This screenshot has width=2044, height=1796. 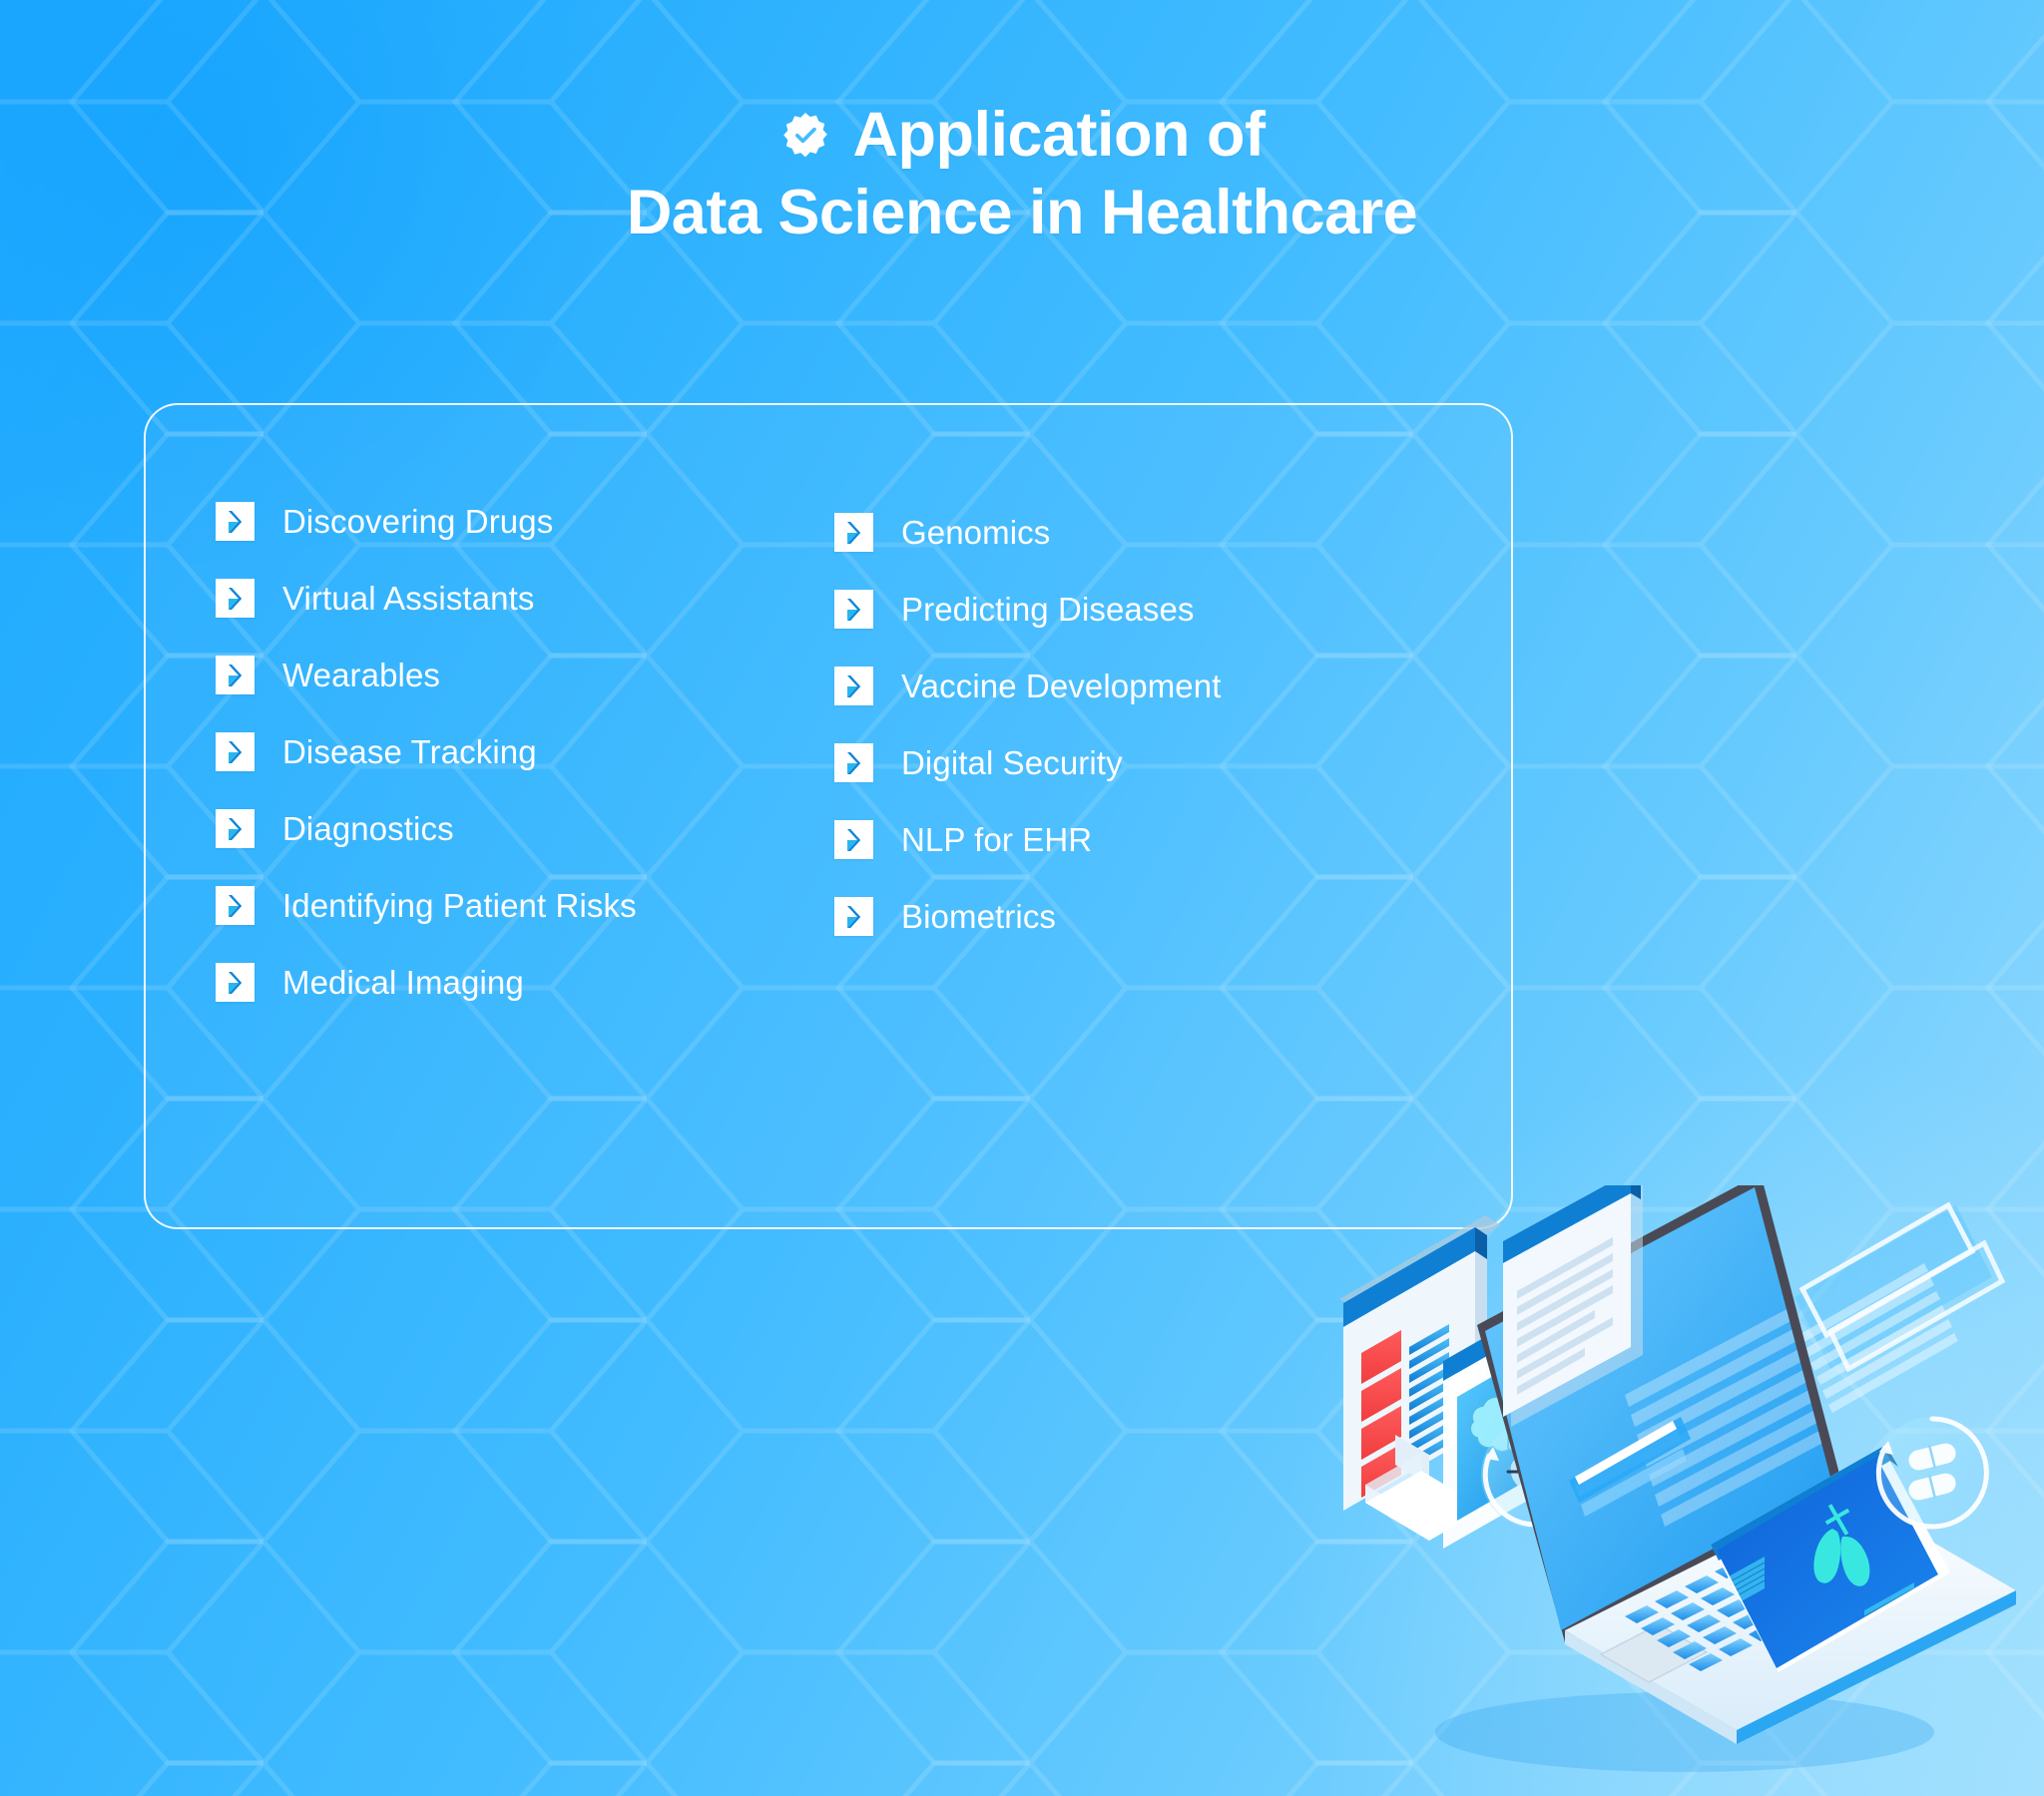 What do you see at coordinates (1012, 762) in the screenshot?
I see `list-item-label: Digital Security` at bounding box center [1012, 762].